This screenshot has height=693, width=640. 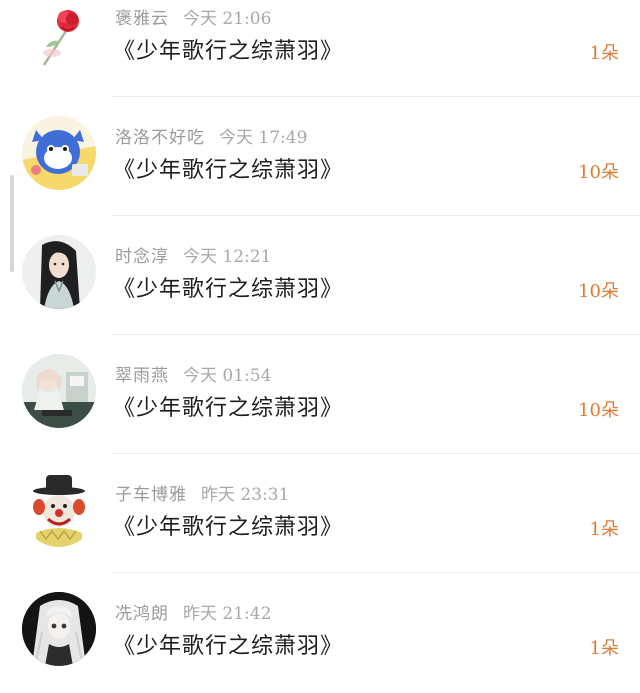 I want to click on user-name: 翠雨燕, so click(x=142, y=376).